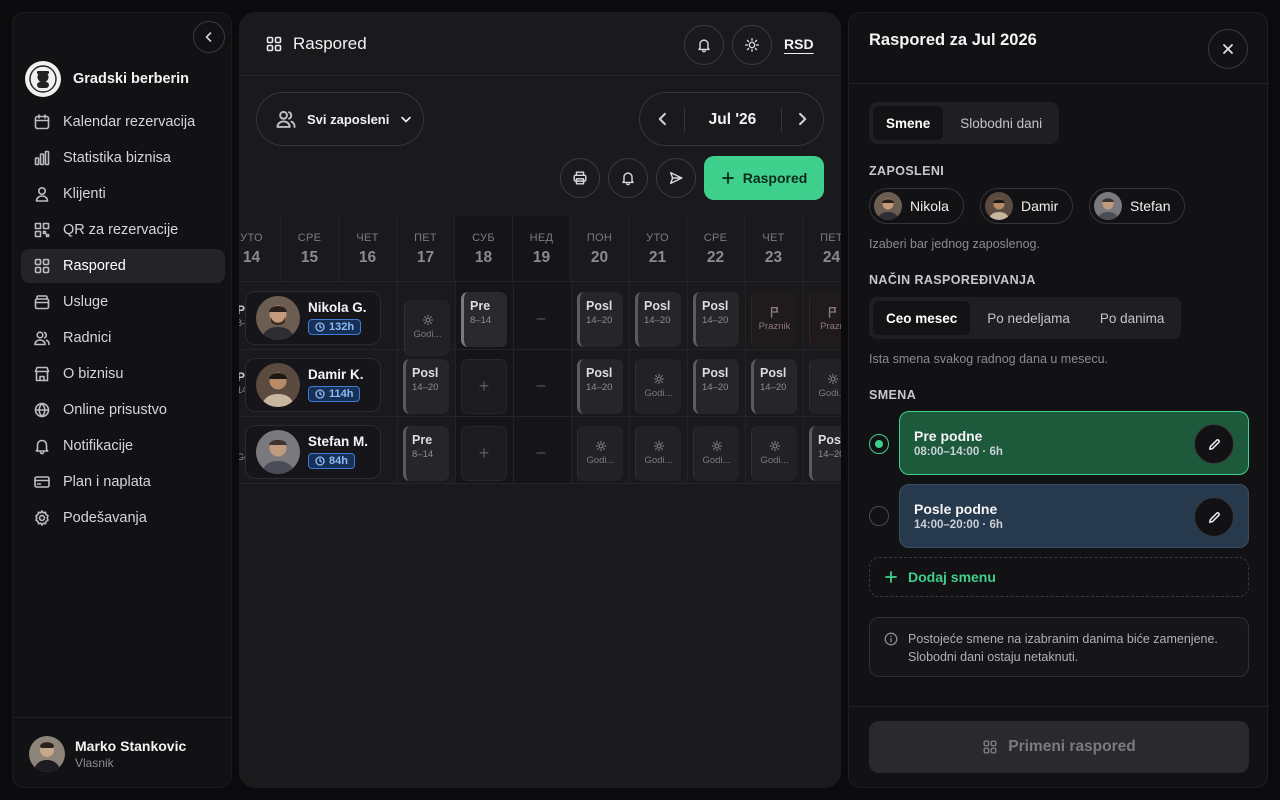 The width and height of the screenshot is (1280, 800). What do you see at coordinates (891, 577) in the screenshot?
I see `plus-icon` at bounding box center [891, 577].